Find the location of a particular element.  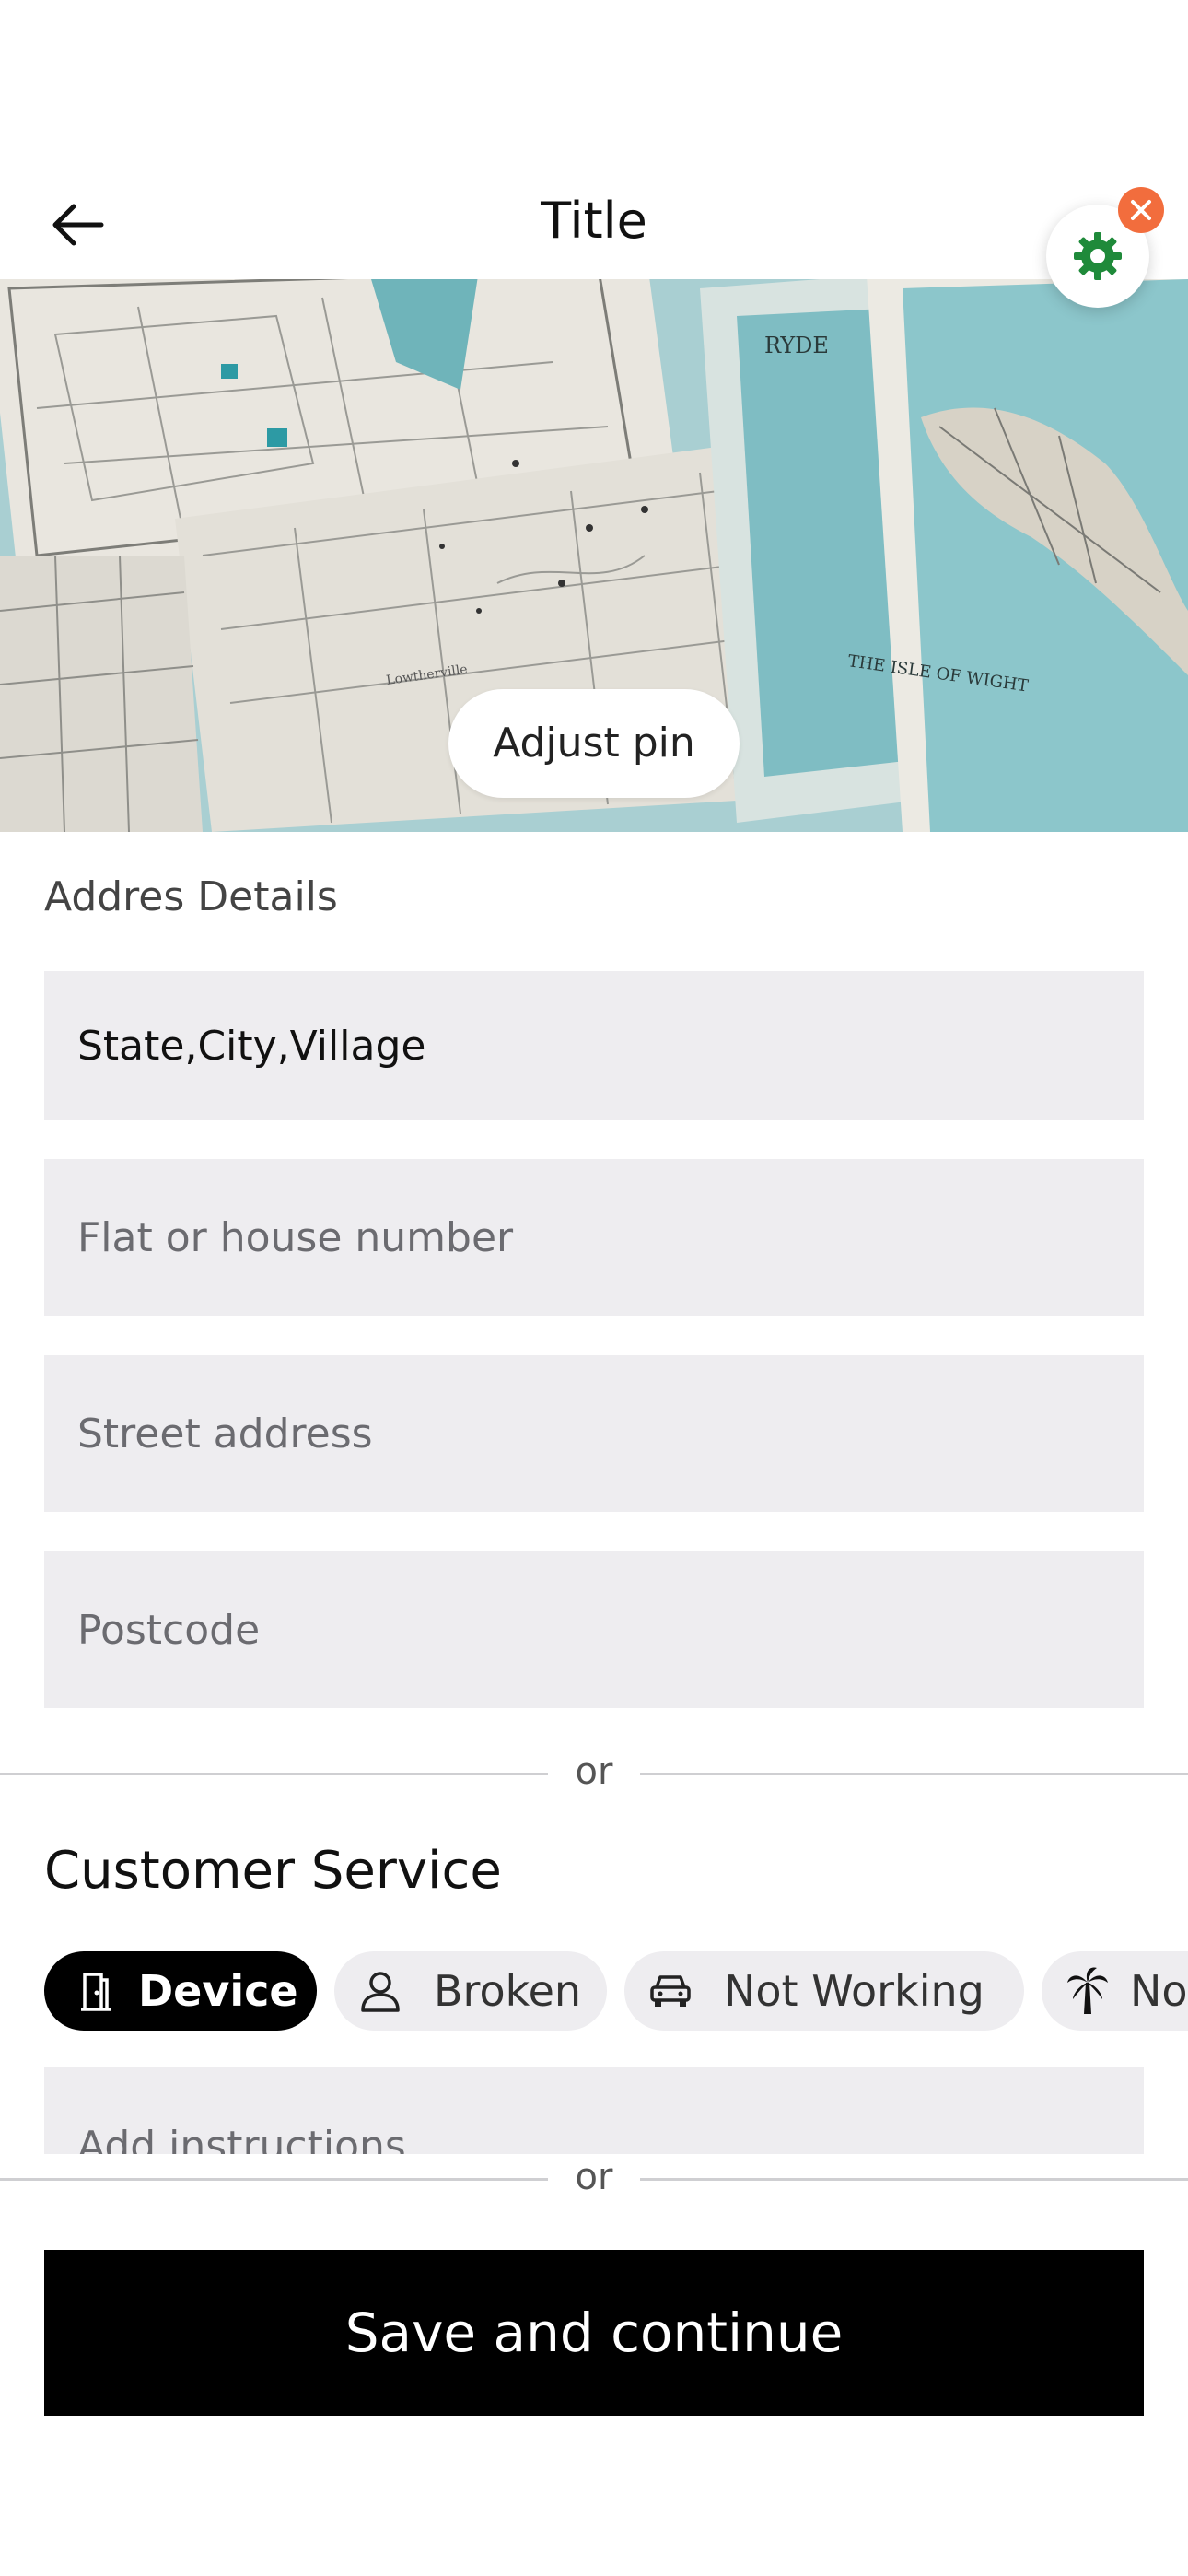

location-field: State,City,Village is located at coordinates (594, 1045).